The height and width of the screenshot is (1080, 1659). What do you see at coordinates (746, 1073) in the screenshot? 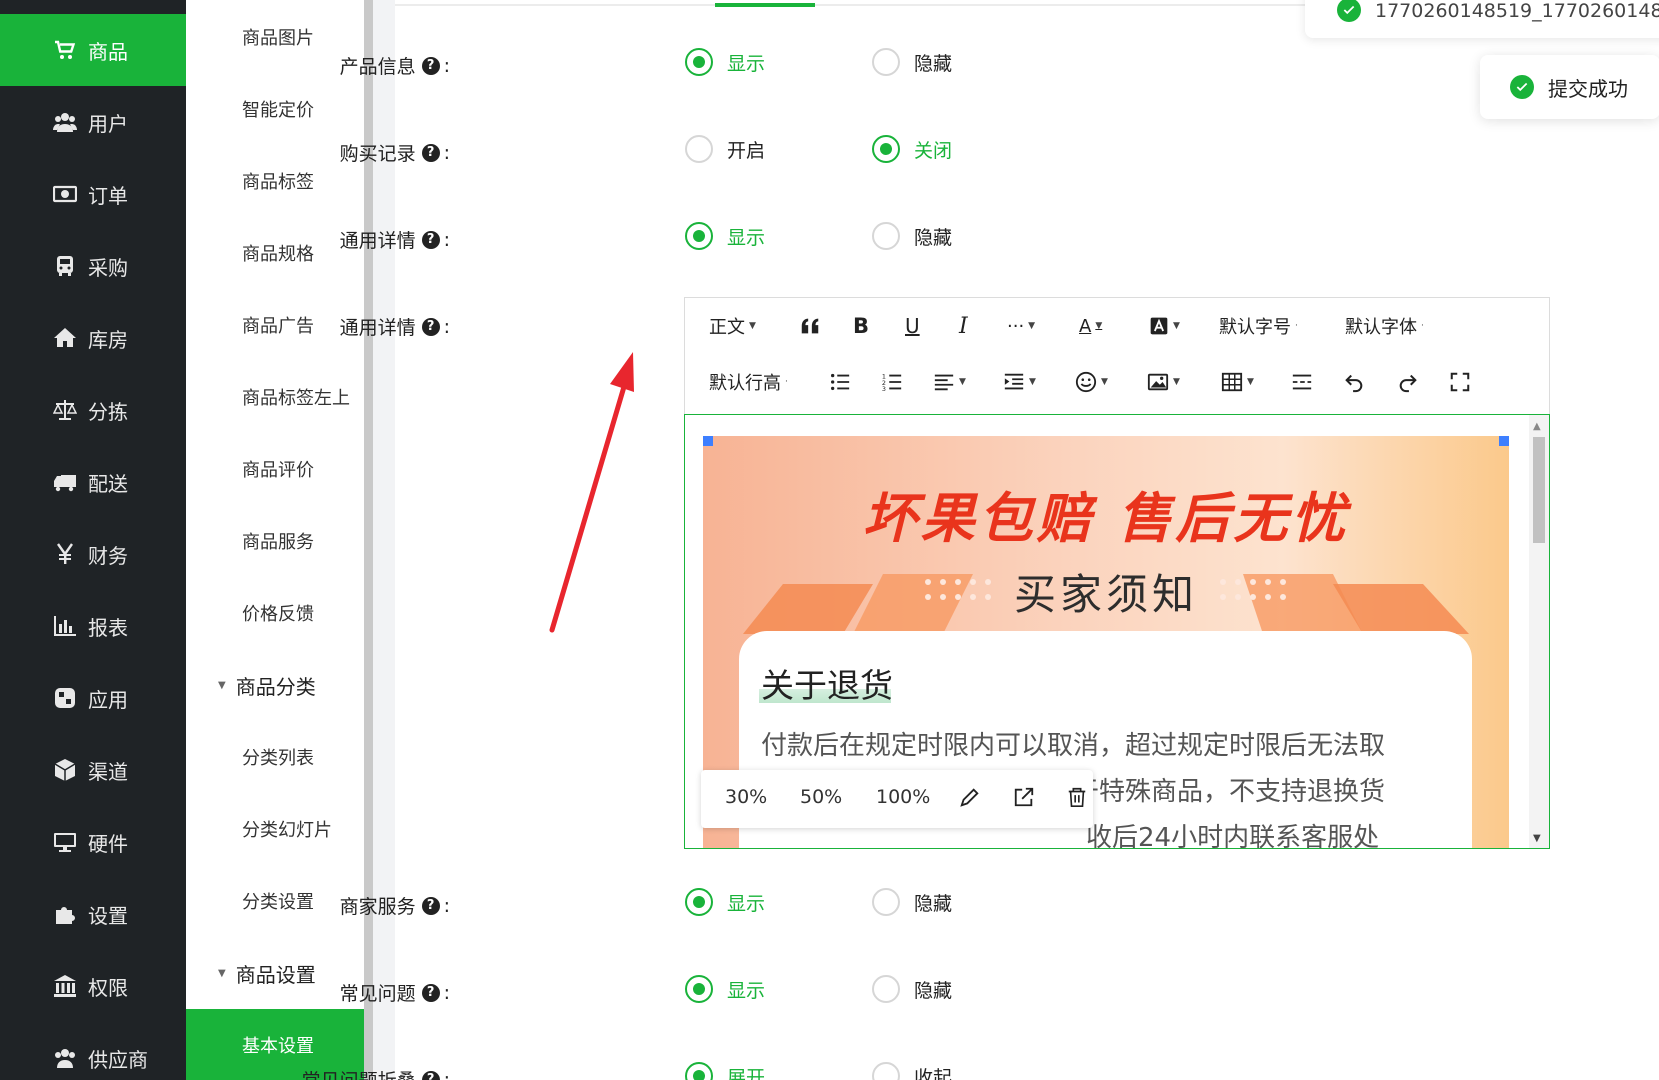
I see `radio-label: 展开` at bounding box center [746, 1073].